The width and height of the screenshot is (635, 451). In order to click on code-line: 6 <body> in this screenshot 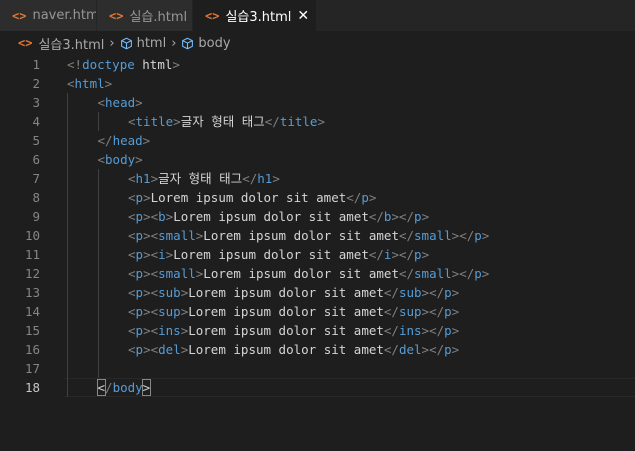, I will do `click(317, 159)`.